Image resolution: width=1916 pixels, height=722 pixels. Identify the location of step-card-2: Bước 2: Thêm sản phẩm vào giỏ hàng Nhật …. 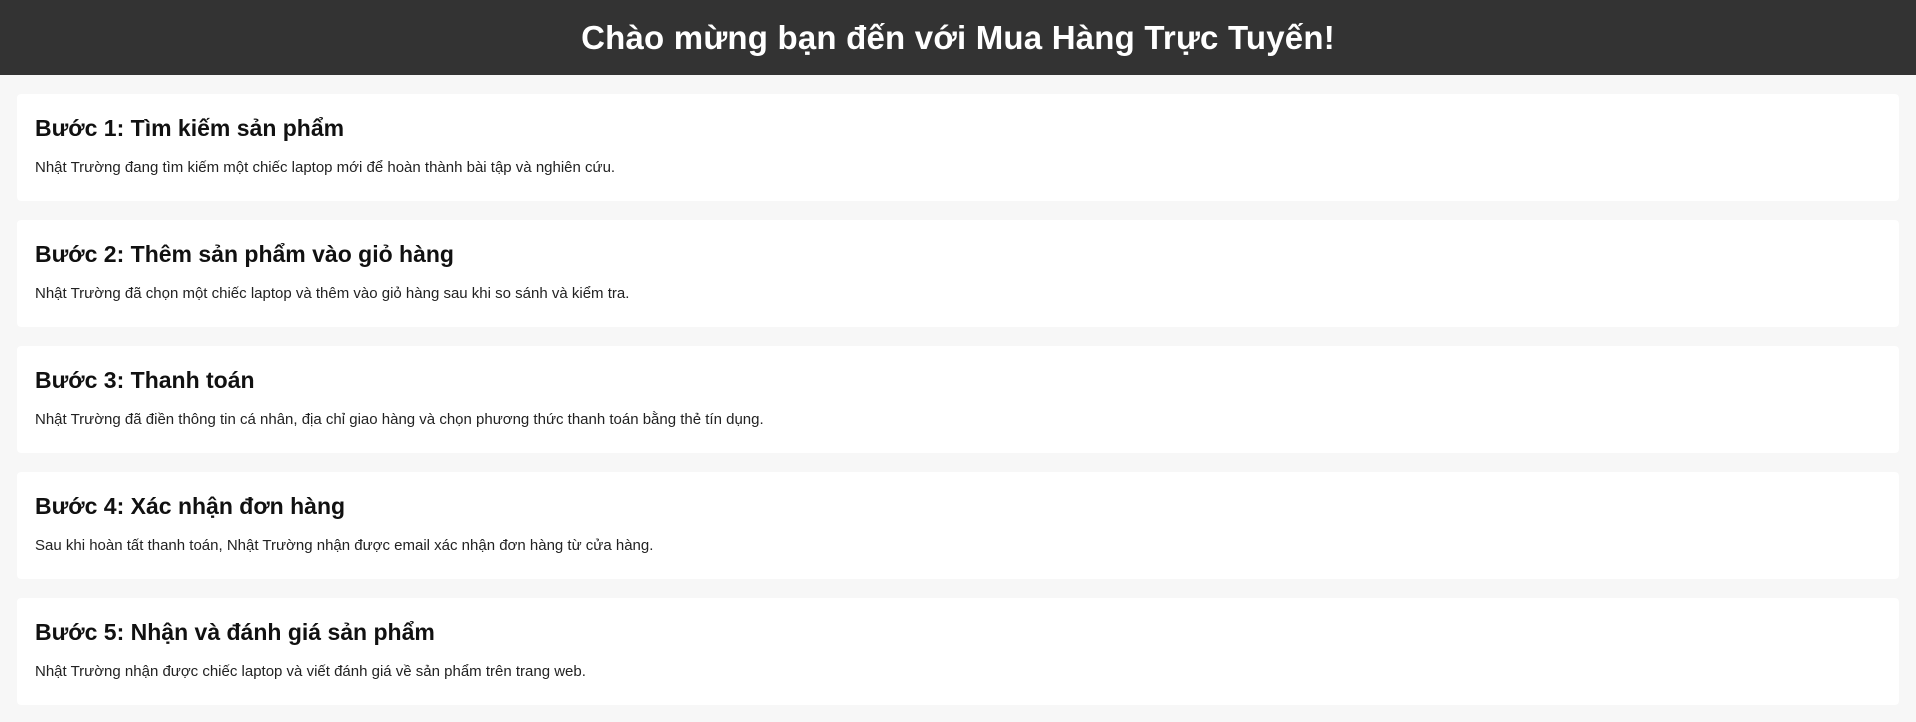
(958, 273).